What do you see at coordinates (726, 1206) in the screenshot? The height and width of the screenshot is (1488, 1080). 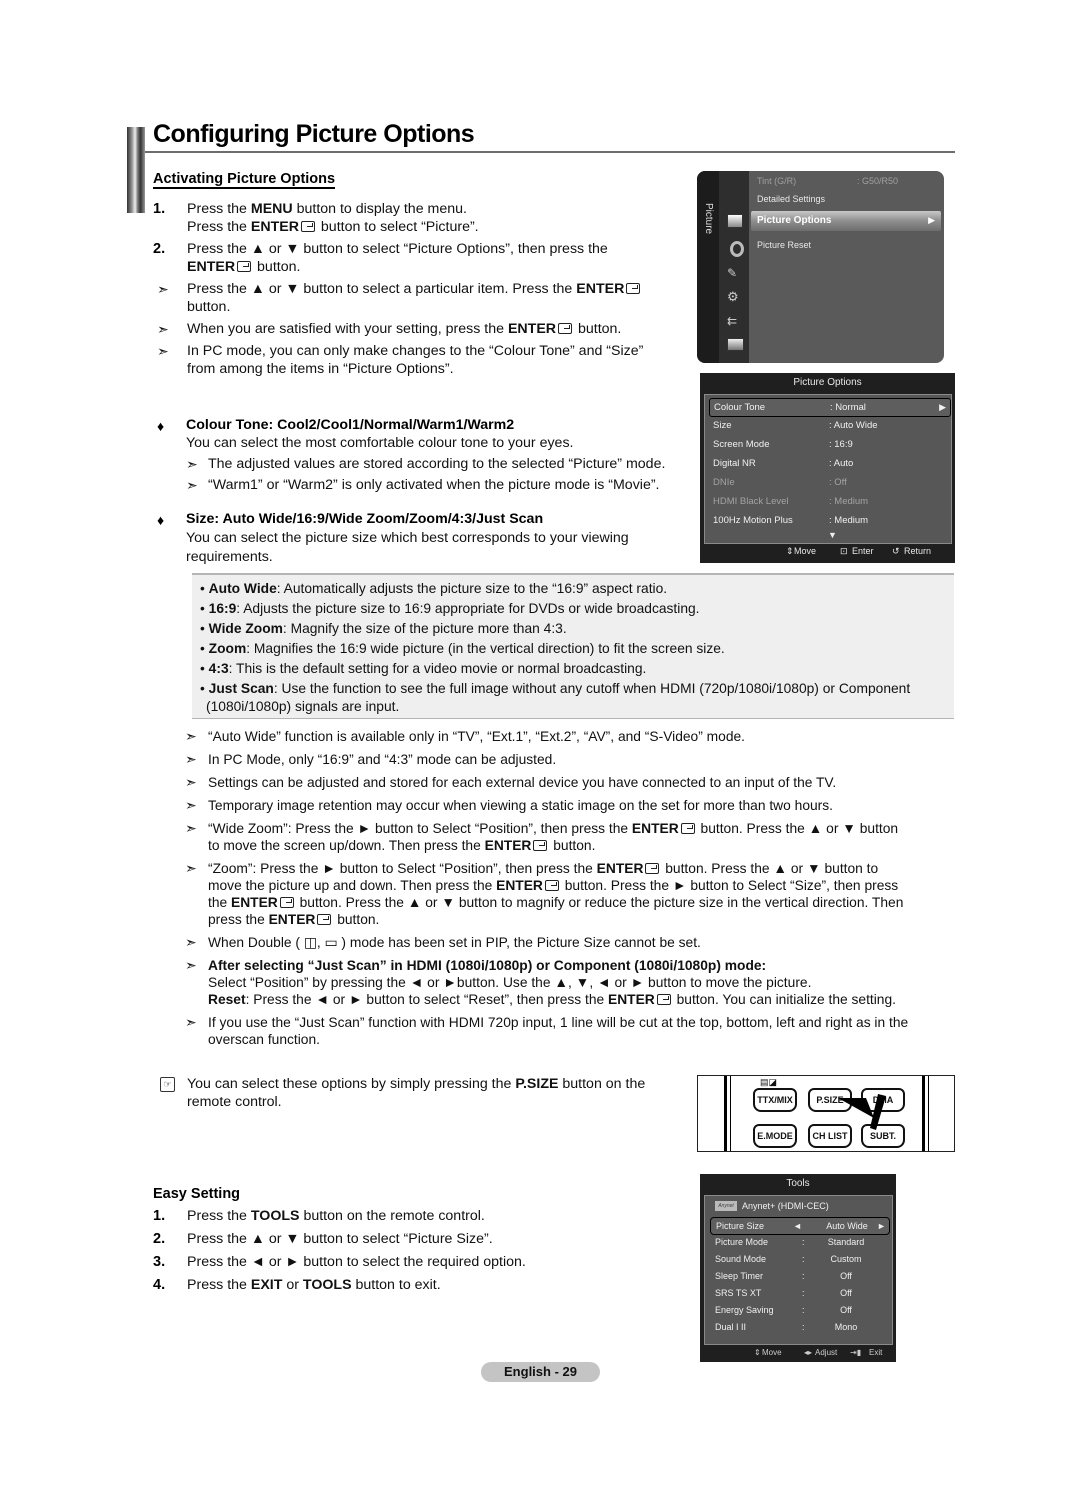 I see `anynet-logo: Anynet` at bounding box center [726, 1206].